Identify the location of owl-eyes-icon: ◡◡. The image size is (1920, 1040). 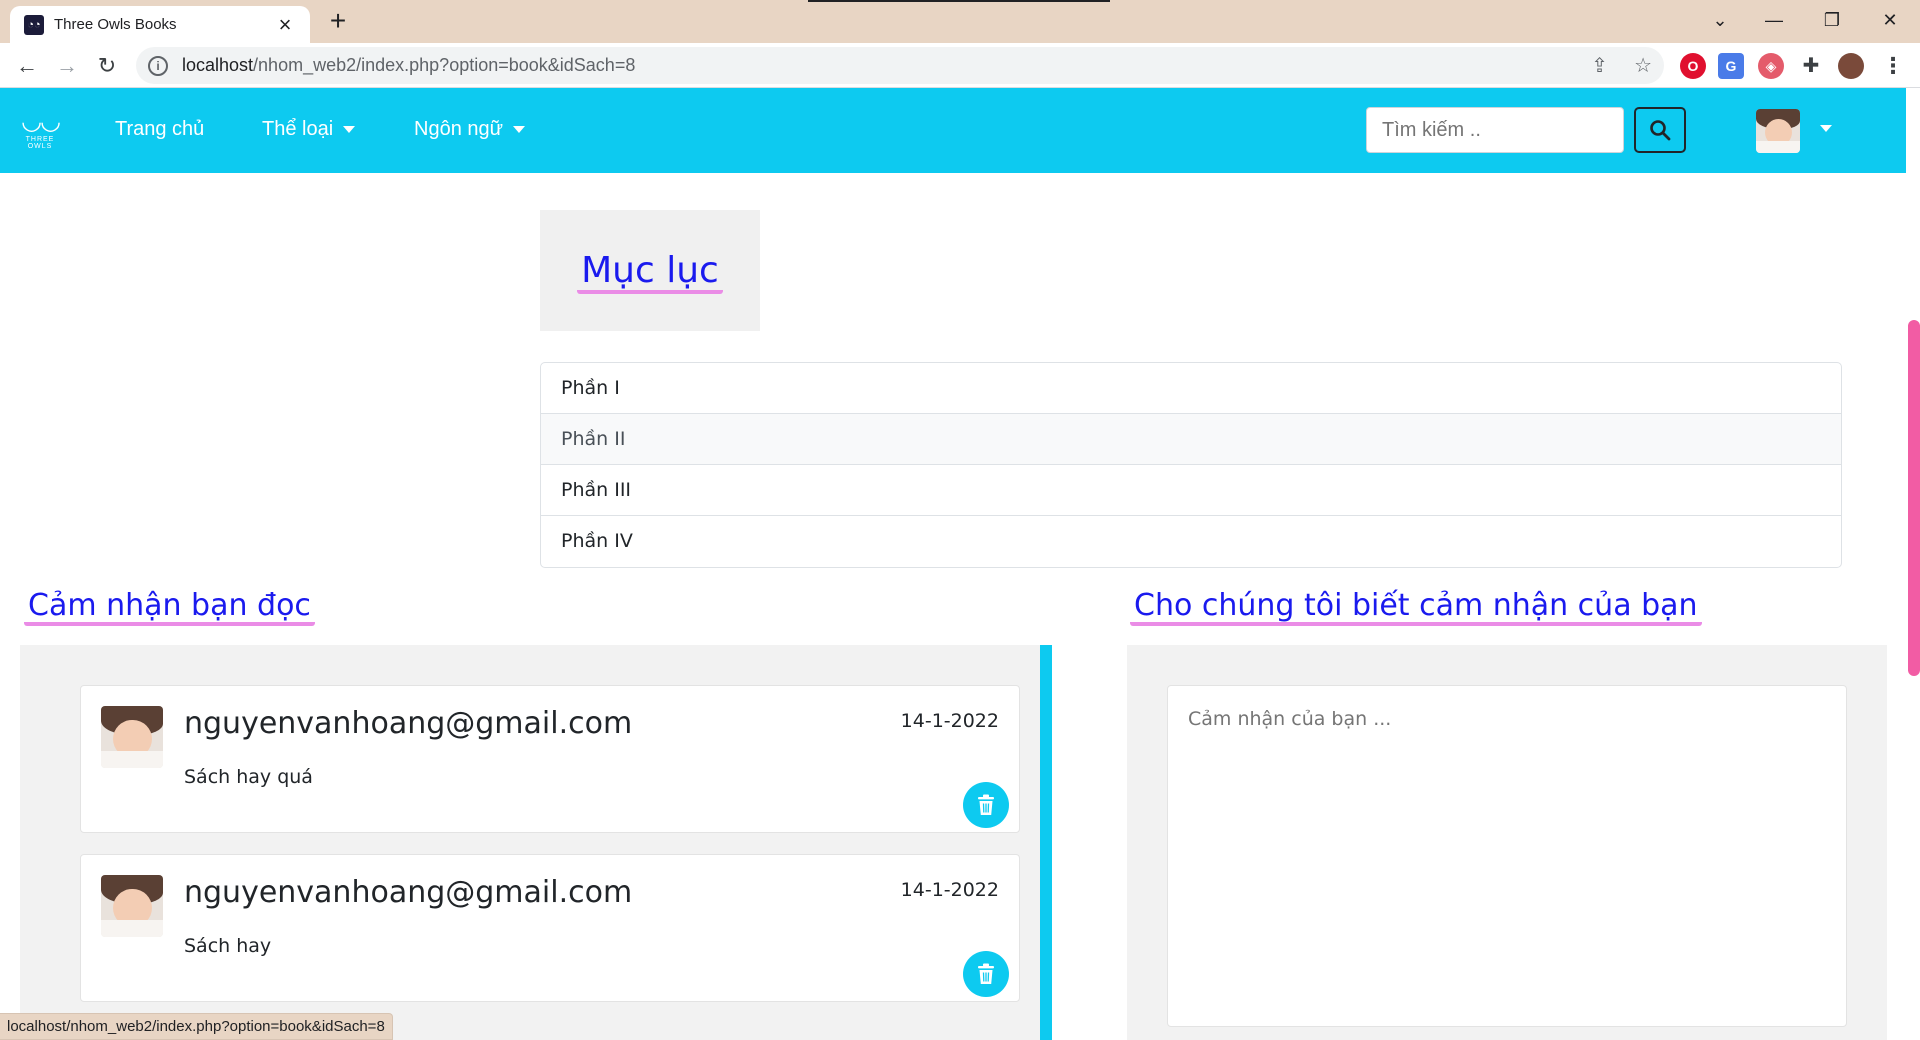
(41, 121).